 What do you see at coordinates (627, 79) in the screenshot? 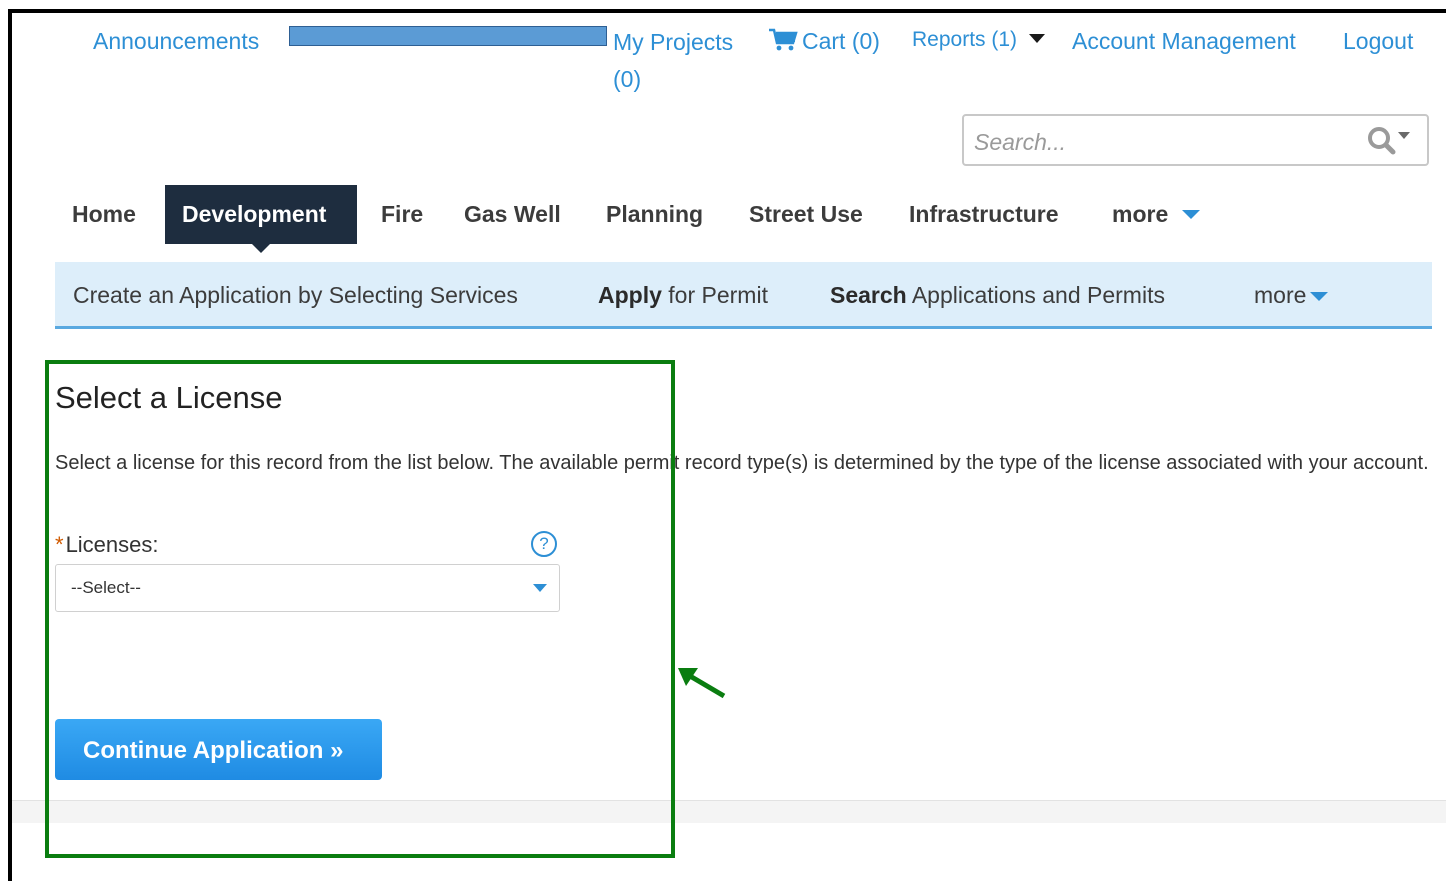
I see `my-projects-count: (0)` at bounding box center [627, 79].